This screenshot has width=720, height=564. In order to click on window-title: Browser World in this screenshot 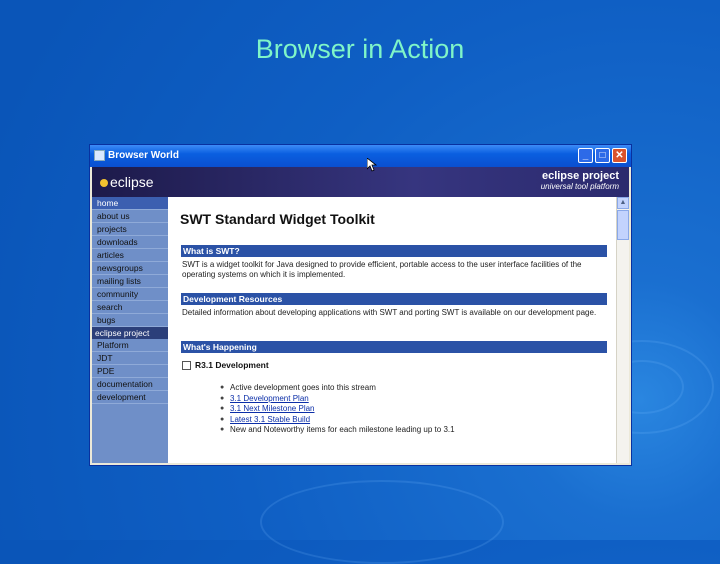, I will do `click(143, 155)`.